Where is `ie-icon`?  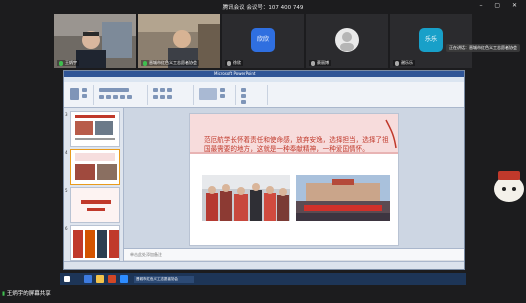
ie-icon is located at coordinates (88, 279).